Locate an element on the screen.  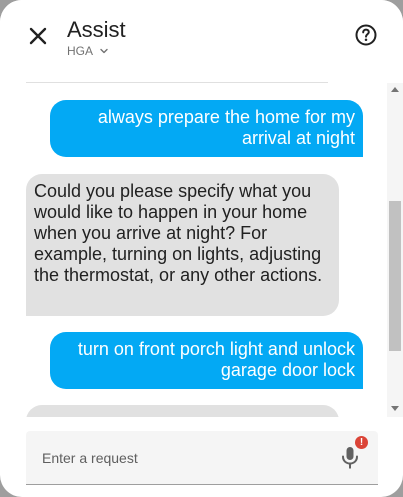
pipeline-selector: HGA is located at coordinates (88, 51).